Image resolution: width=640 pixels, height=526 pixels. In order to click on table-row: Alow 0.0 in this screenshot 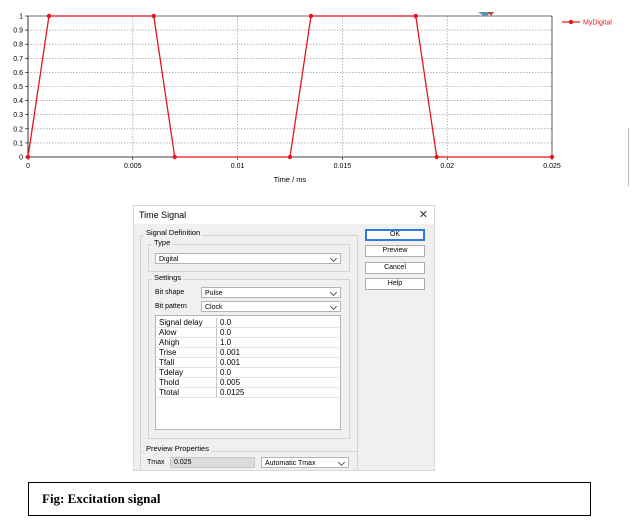, I will do `click(248, 333)`.